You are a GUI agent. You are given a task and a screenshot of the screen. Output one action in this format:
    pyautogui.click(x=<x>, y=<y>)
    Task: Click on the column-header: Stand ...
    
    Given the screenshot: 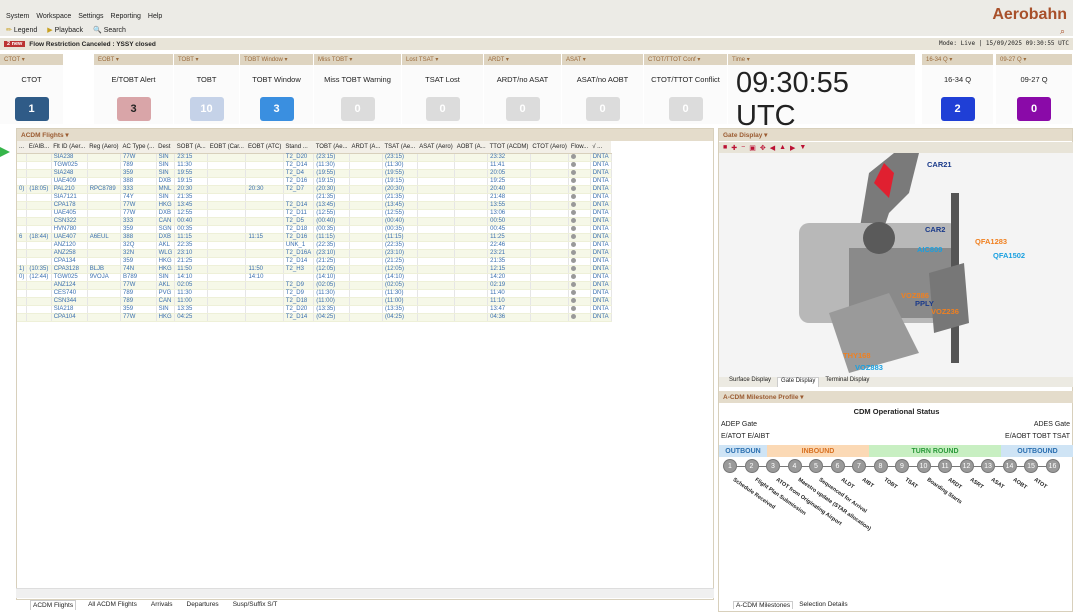 What is the action you would take?
    pyautogui.click(x=298, y=147)
    